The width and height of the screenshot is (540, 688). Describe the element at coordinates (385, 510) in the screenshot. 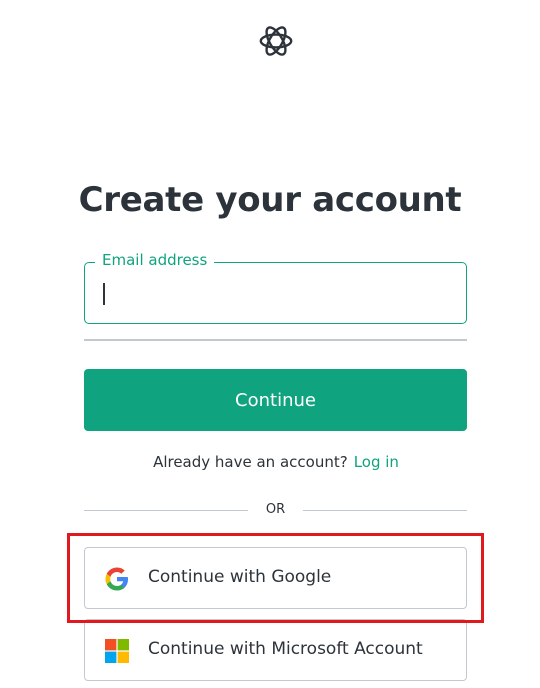

I see `or-divider-right` at that location.